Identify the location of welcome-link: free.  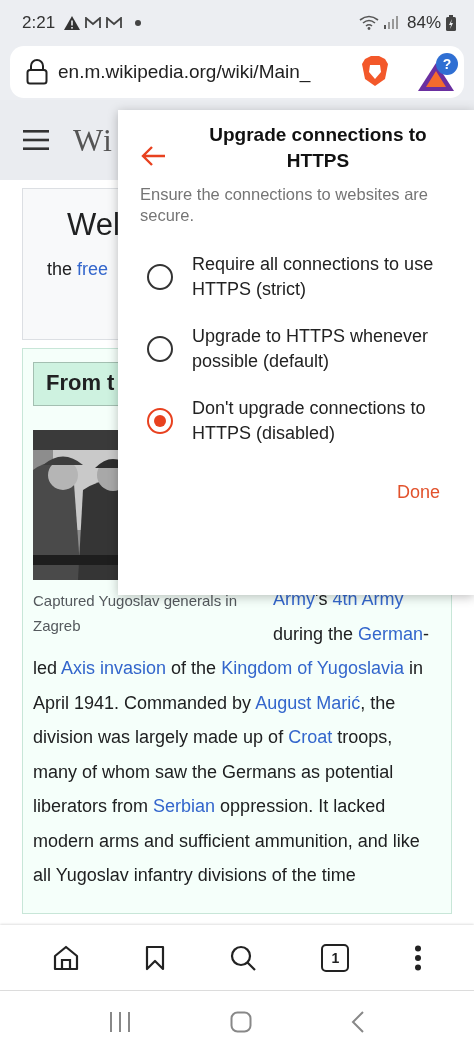
(93, 269).